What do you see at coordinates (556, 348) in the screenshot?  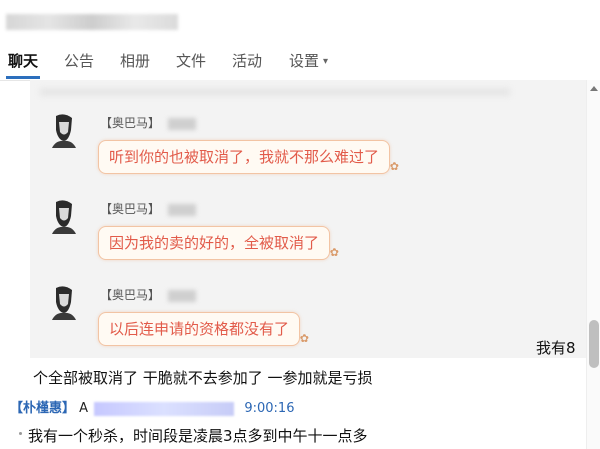 I see `message-fragment: 我有8` at bounding box center [556, 348].